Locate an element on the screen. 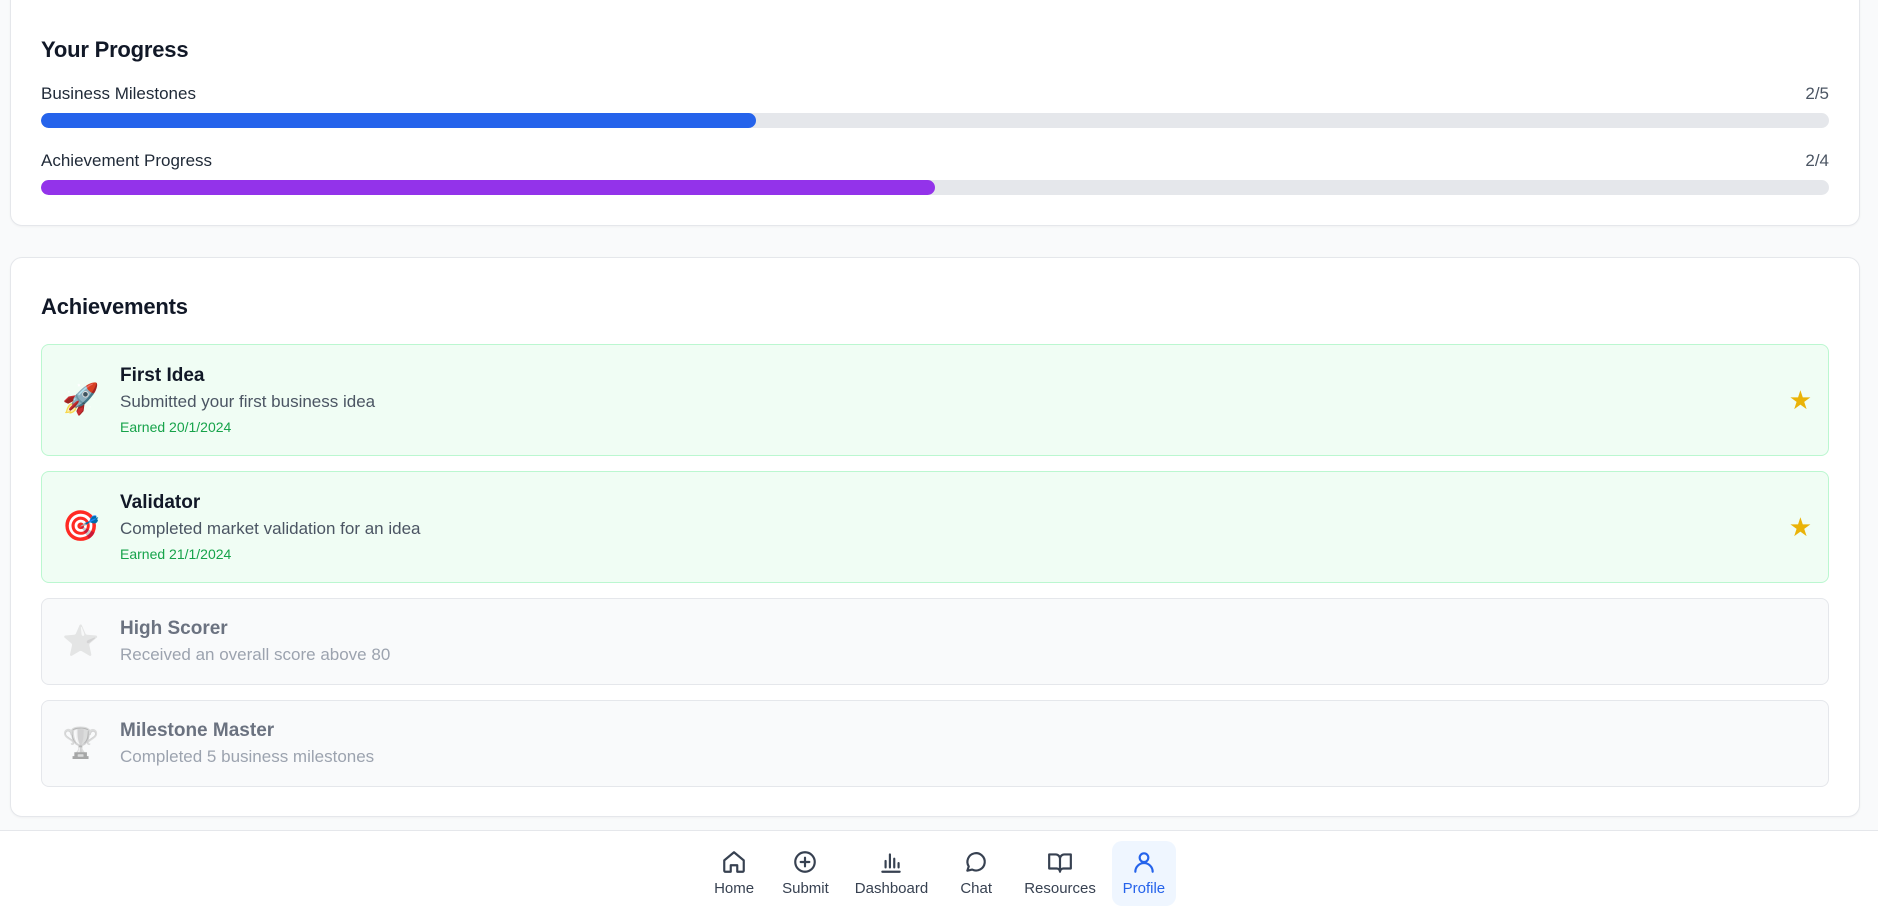 The height and width of the screenshot is (915, 1878). achievement-title: High Scorer is located at coordinates (174, 628).